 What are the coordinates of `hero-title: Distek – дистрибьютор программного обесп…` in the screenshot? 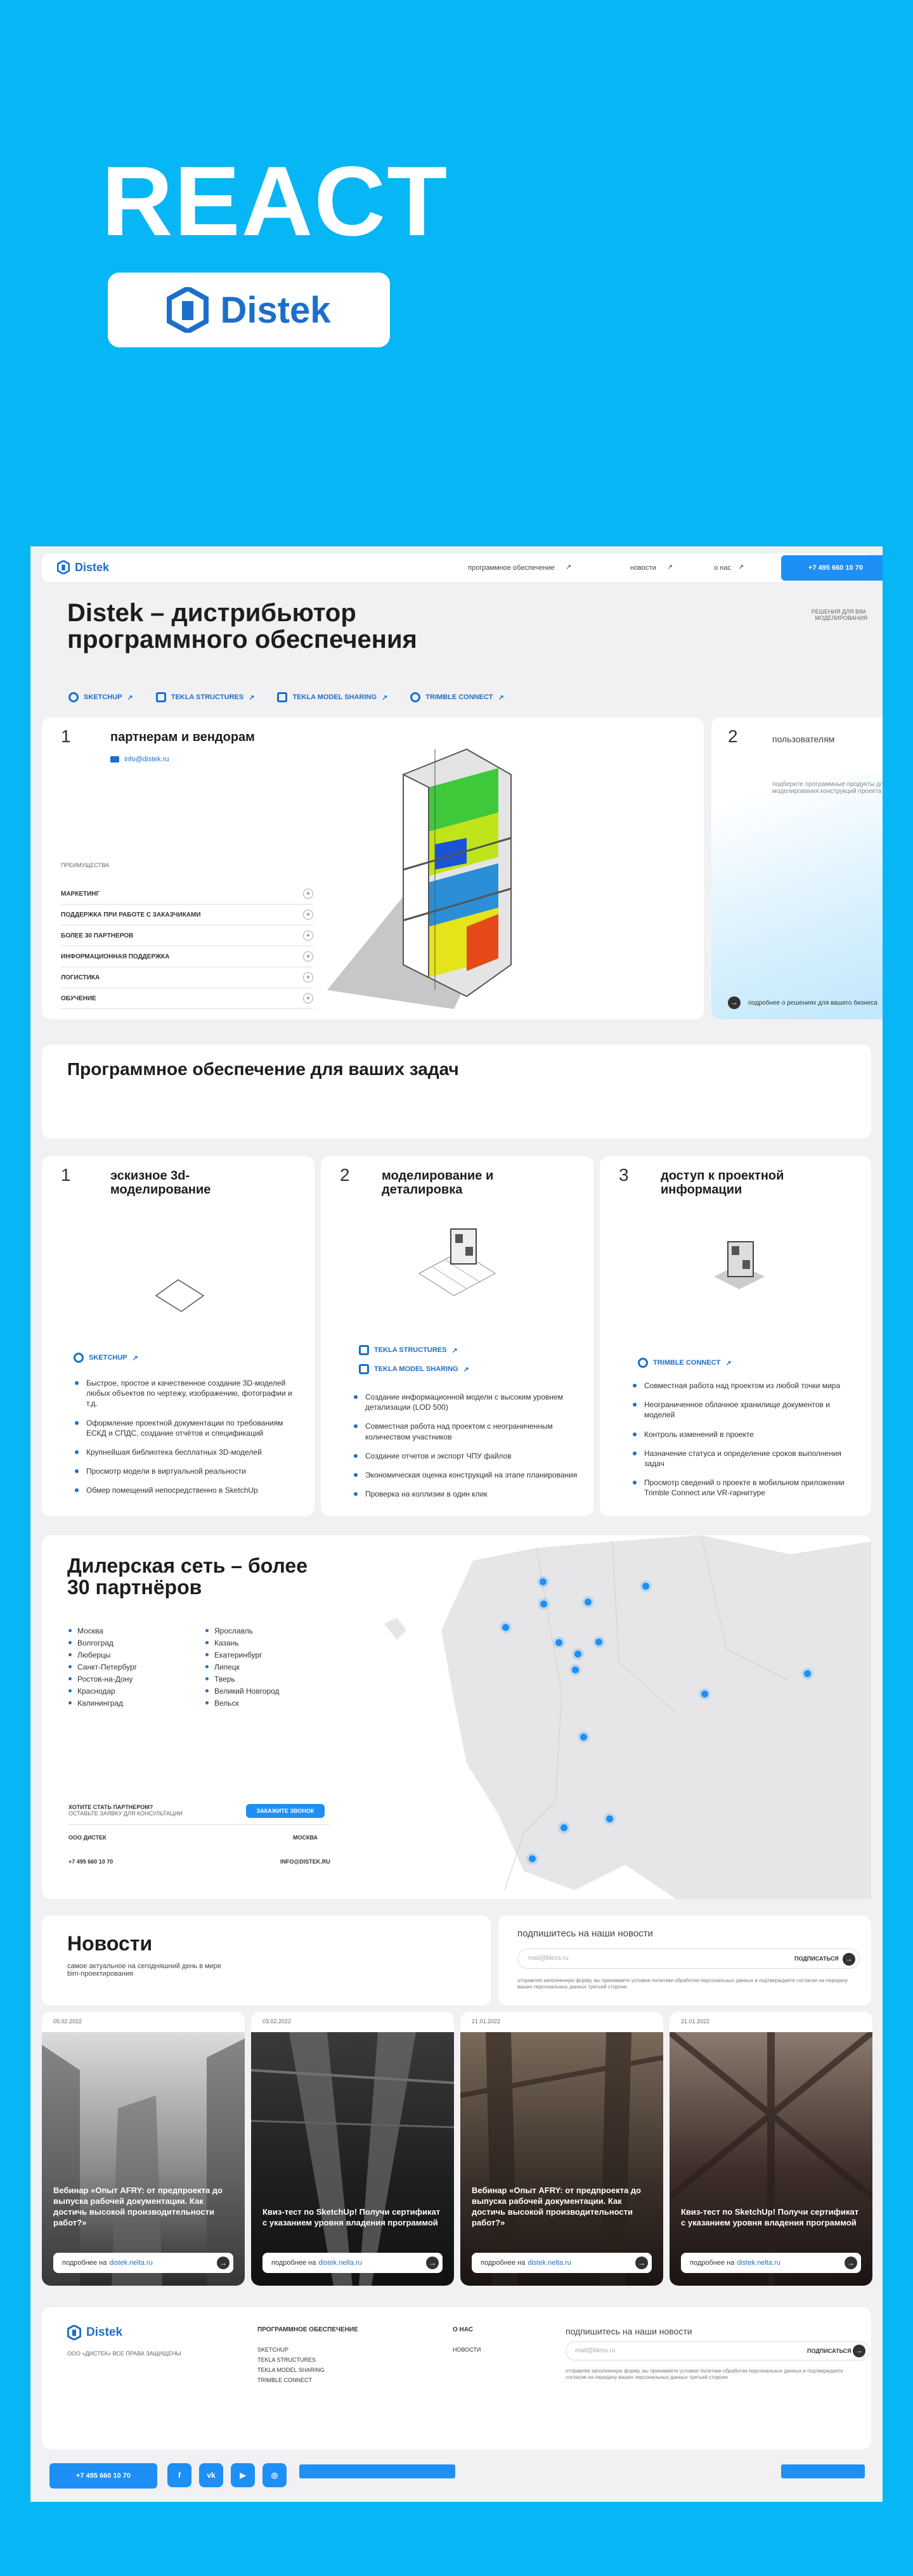 It's located at (242, 626).